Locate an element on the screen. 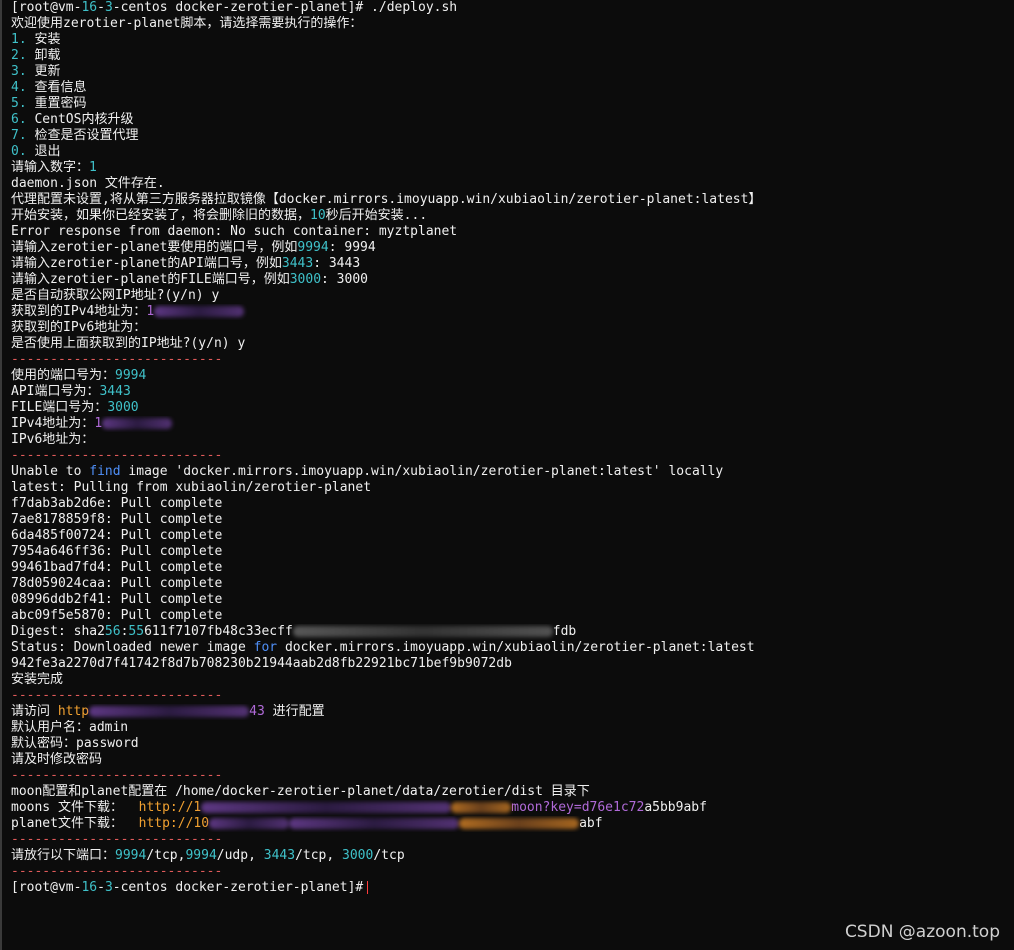 The height and width of the screenshot is (950, 1014). terminal-line: 安装完成 is located at coordinates (512, 680).